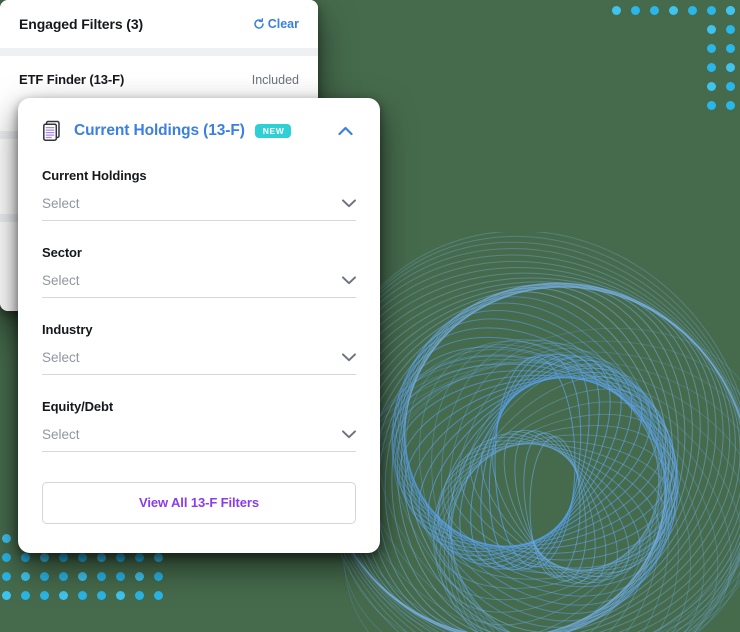 The width and height of the screenshot is (740, 632). I want to click on field-equity-debt: Equity/Debt Select, so click(199, 425).